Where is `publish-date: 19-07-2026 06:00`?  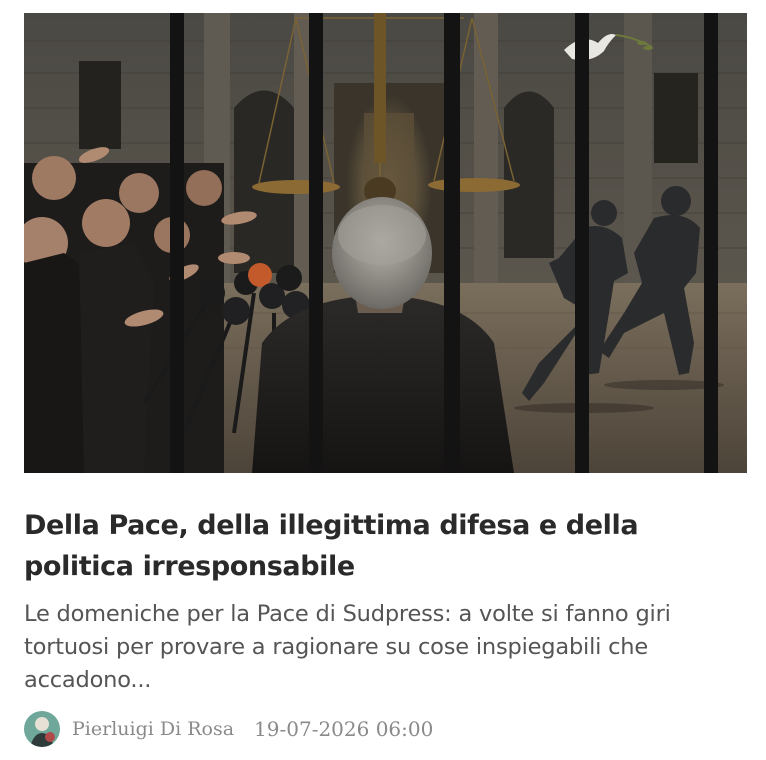
publish-date: 19-07-2026 06:00 is located at coordinates (344, 729).